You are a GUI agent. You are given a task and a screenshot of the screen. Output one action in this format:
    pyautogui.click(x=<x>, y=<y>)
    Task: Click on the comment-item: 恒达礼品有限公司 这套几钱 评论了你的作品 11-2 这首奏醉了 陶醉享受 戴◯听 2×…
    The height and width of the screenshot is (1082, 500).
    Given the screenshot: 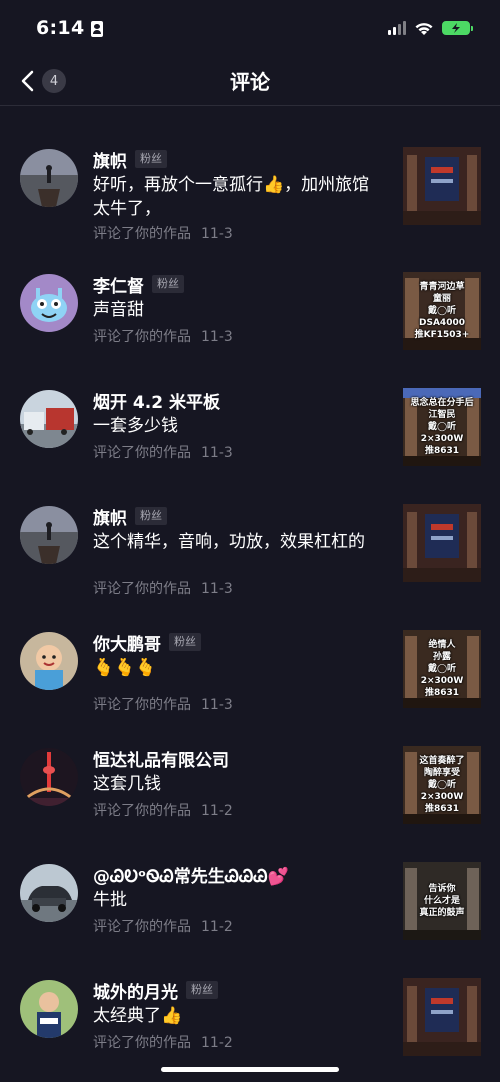 What is the action you would take?
    pyautogui.click(x=250, y=801)
    